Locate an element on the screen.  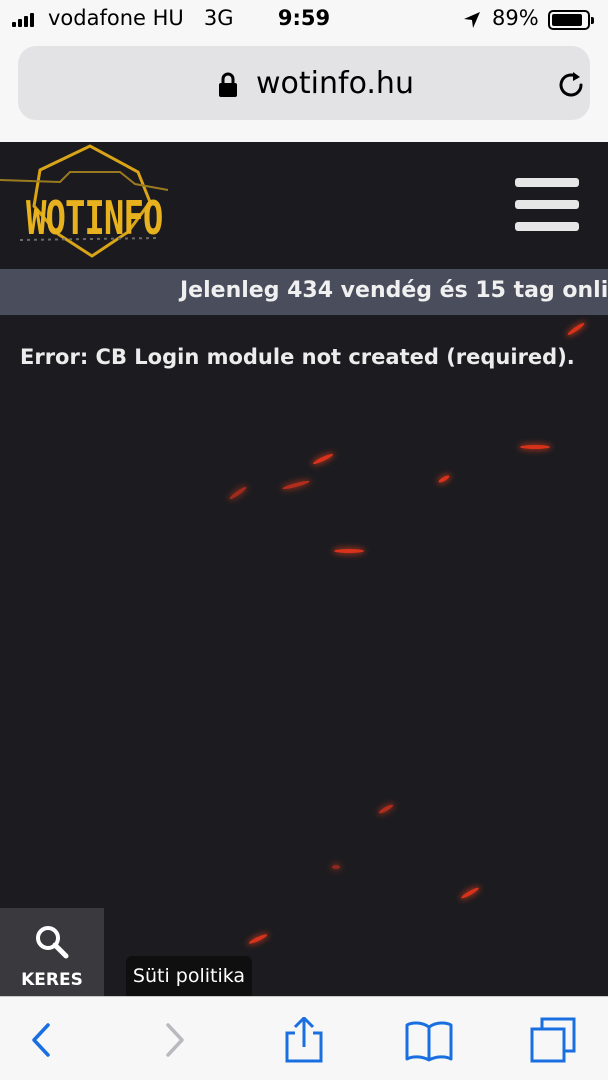
browser-address-bar: wotinfo.hu is located at coordinates (304, 91).